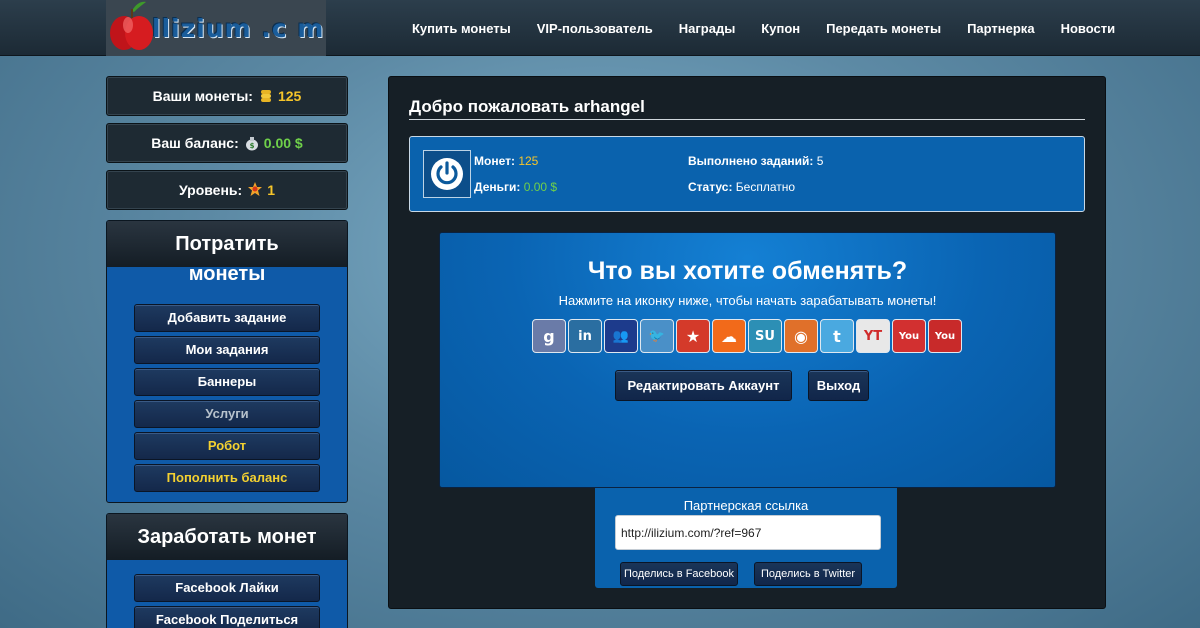 The image size is (1200, 628). I want to click on youtube-yt-icon: YT, so click(873, 336).